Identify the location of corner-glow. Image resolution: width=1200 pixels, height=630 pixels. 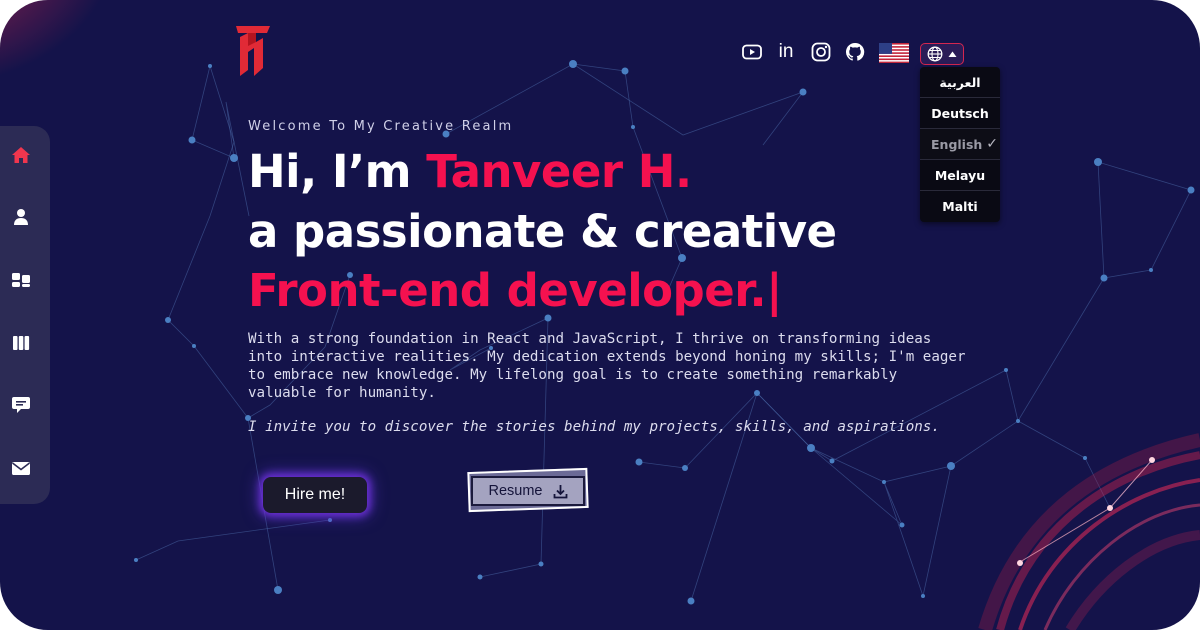
(57, 42).